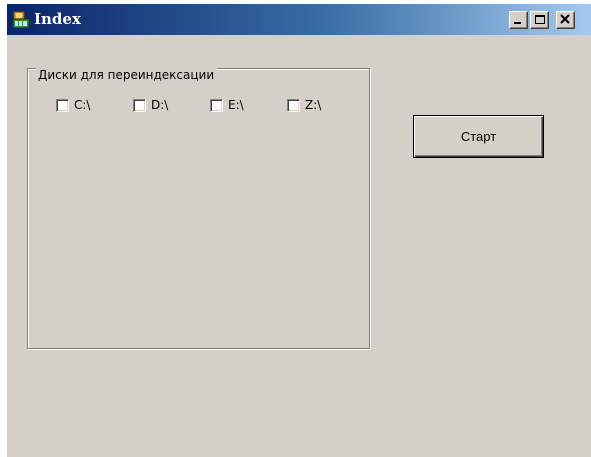  Describe the element at coordinates (227, 105) in the screenshot. I see `drive-checkbox-e: E:\` at that location.